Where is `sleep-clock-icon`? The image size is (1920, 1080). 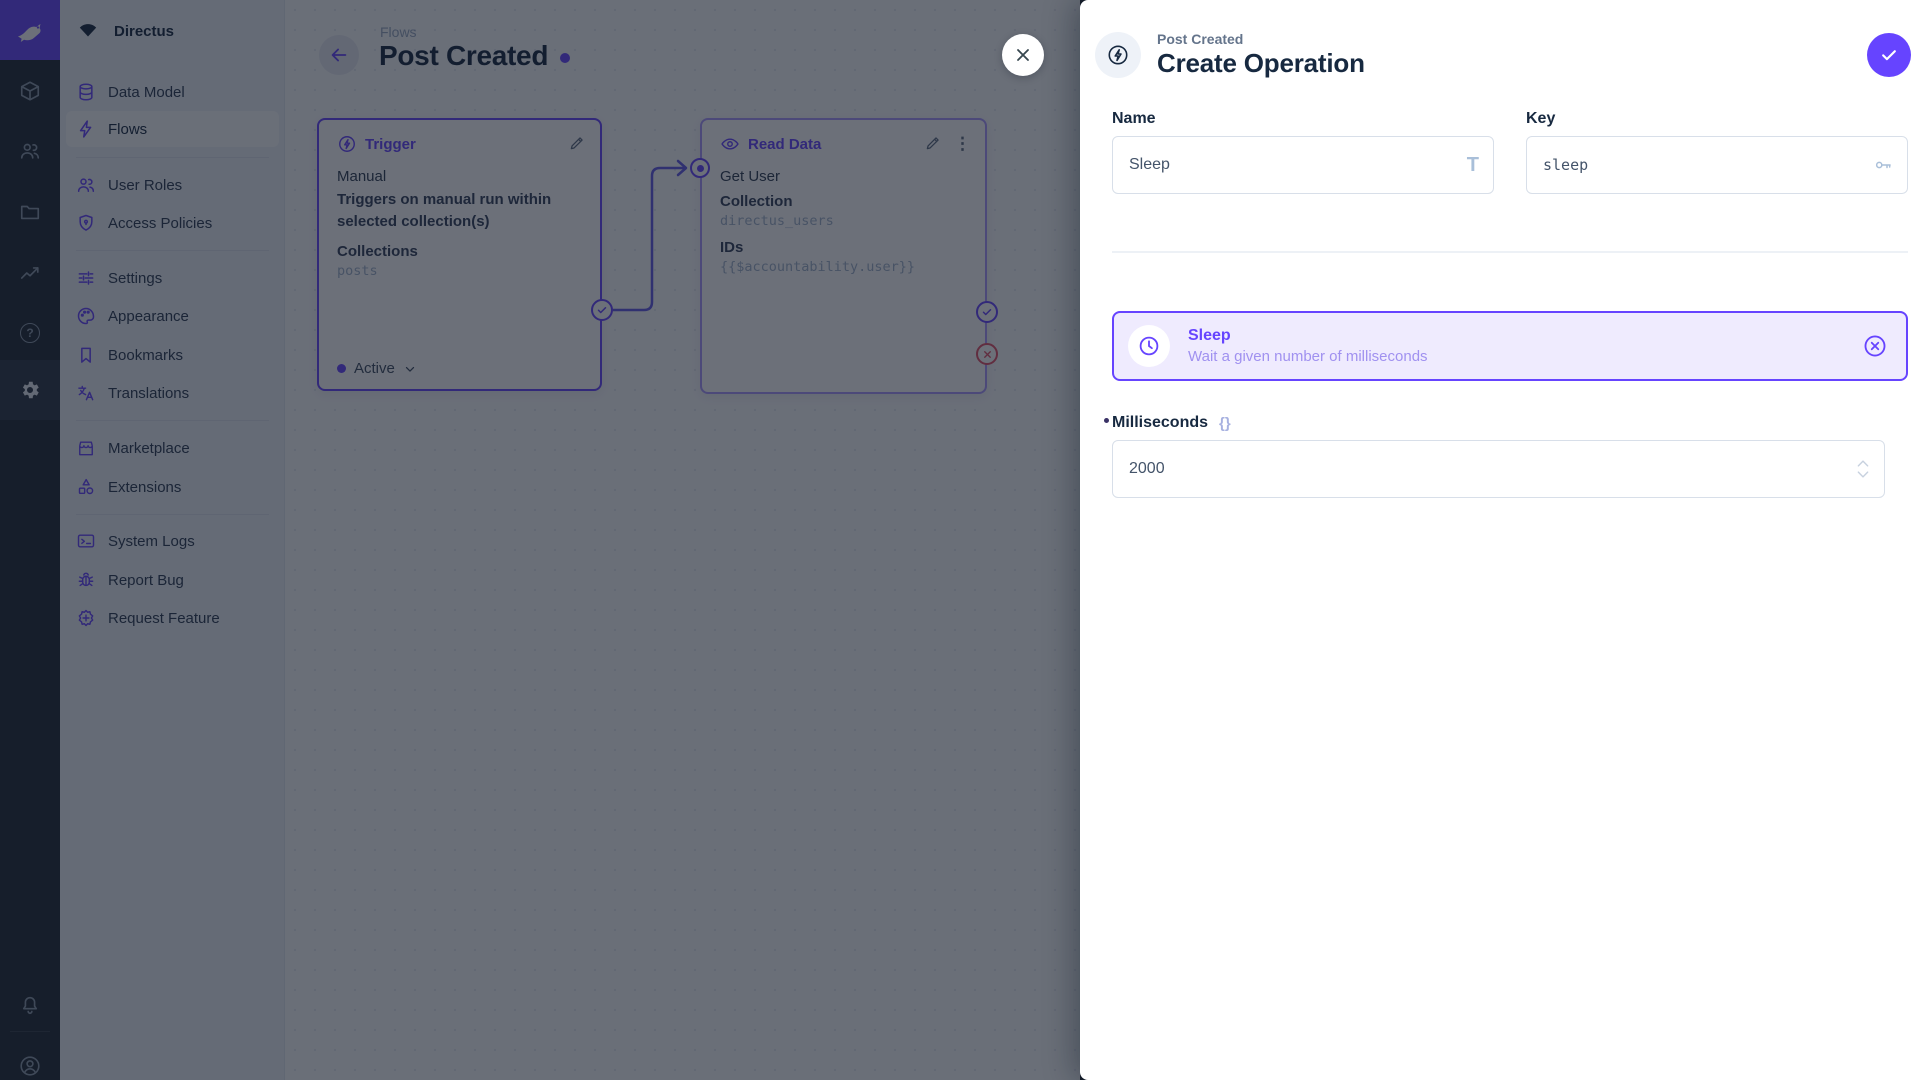 sleep-clock-icon is located at coordinates (1149, 346).